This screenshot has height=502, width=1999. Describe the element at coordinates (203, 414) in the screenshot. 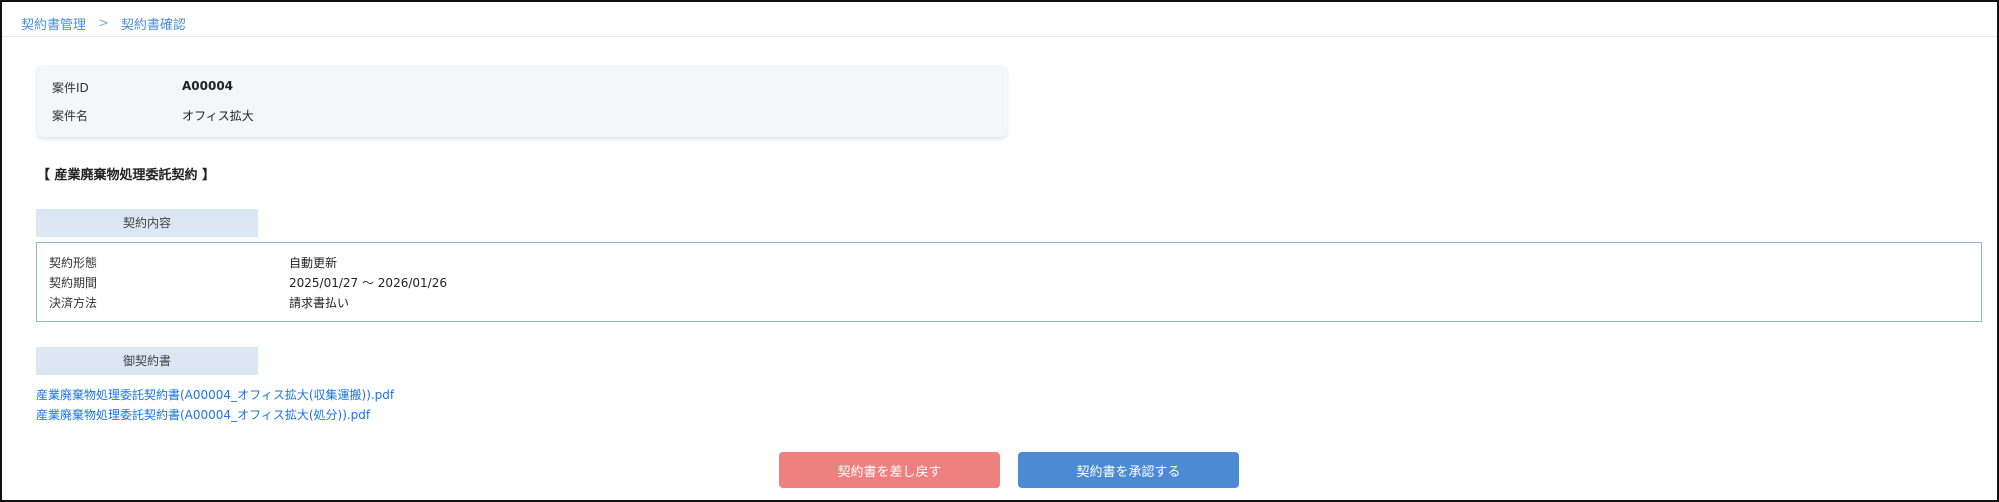

I see `contract-pdf-link-disposal: 産業廃棄物処理委託契約書(A00004_オフィス拡大(処分)).pdf` at that location.